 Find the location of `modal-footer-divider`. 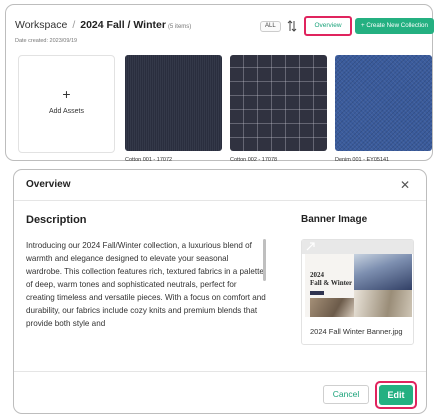

modal-footer-divider is located at coordinates (220, 371).